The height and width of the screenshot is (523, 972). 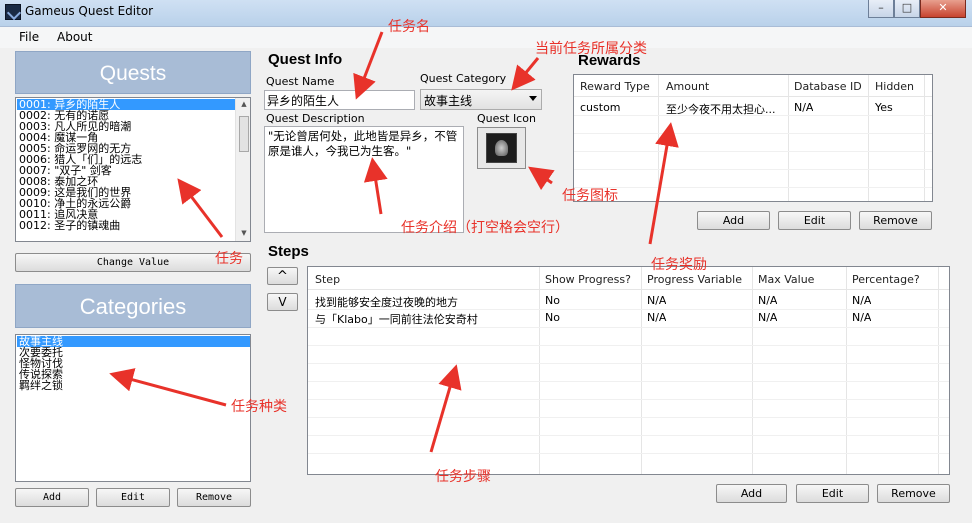 What do you see at coordinates (244, 134) in the screenshot?
I see `scroll-thumb` at bounding box center [244, 134].